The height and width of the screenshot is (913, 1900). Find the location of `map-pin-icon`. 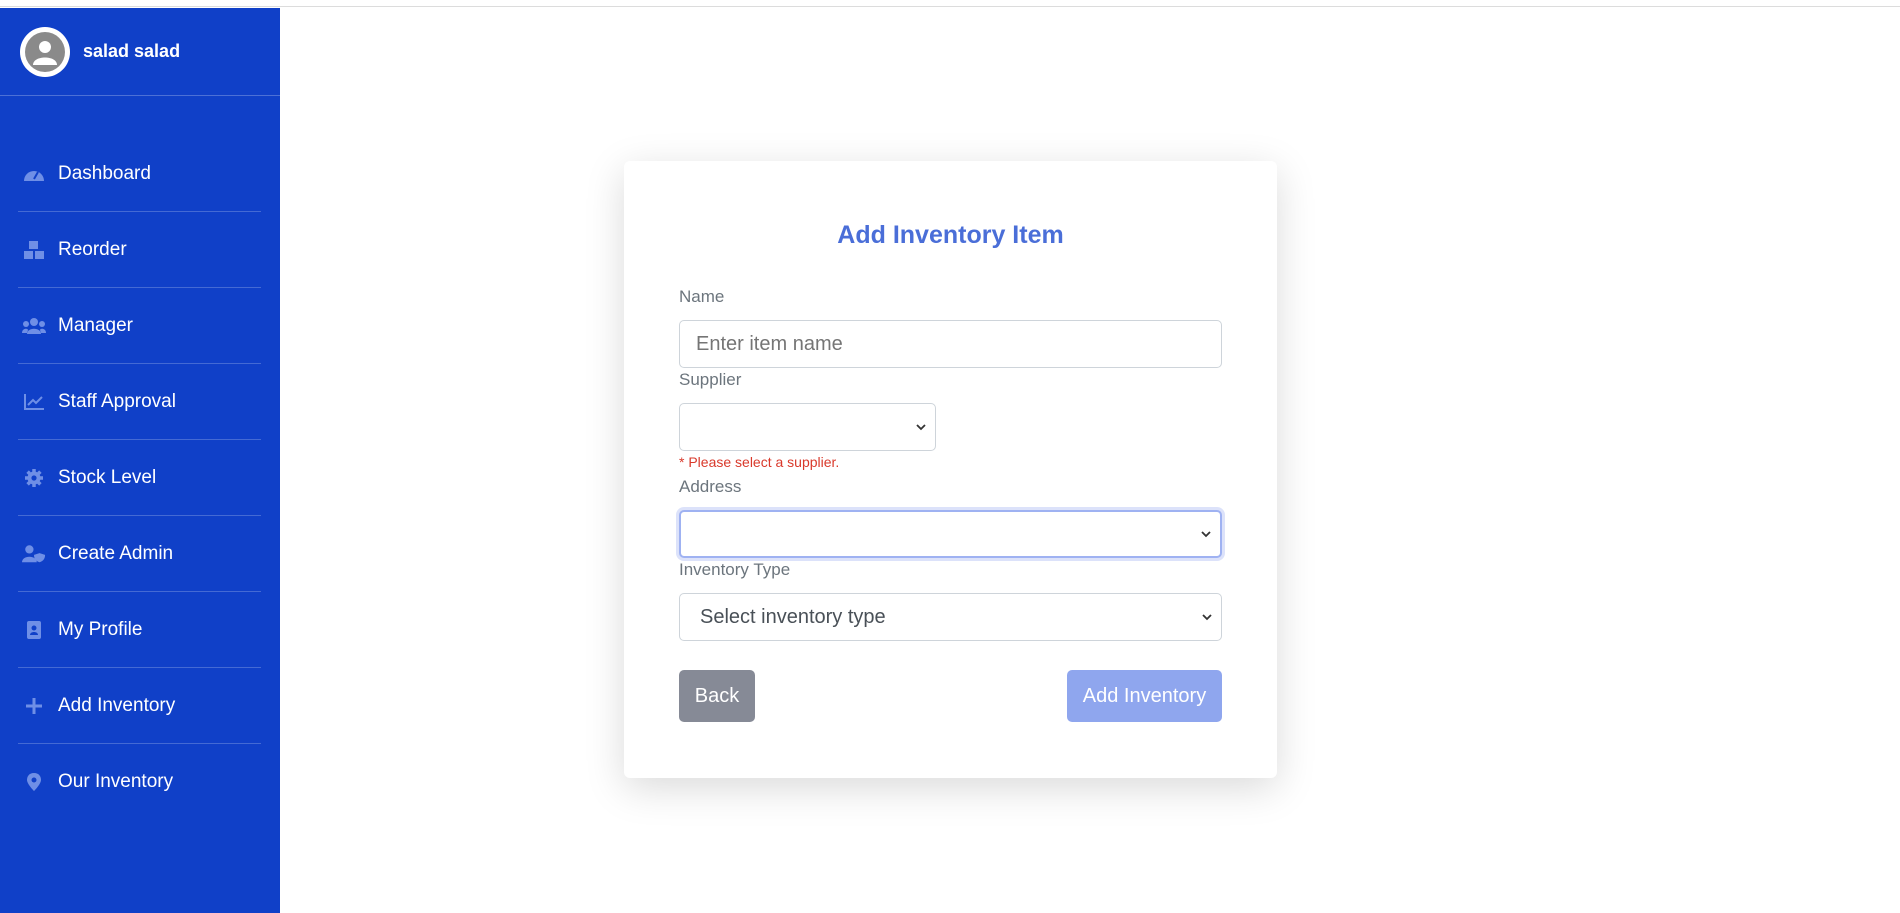

map-pin-icon is located at coordinates (34, 782).